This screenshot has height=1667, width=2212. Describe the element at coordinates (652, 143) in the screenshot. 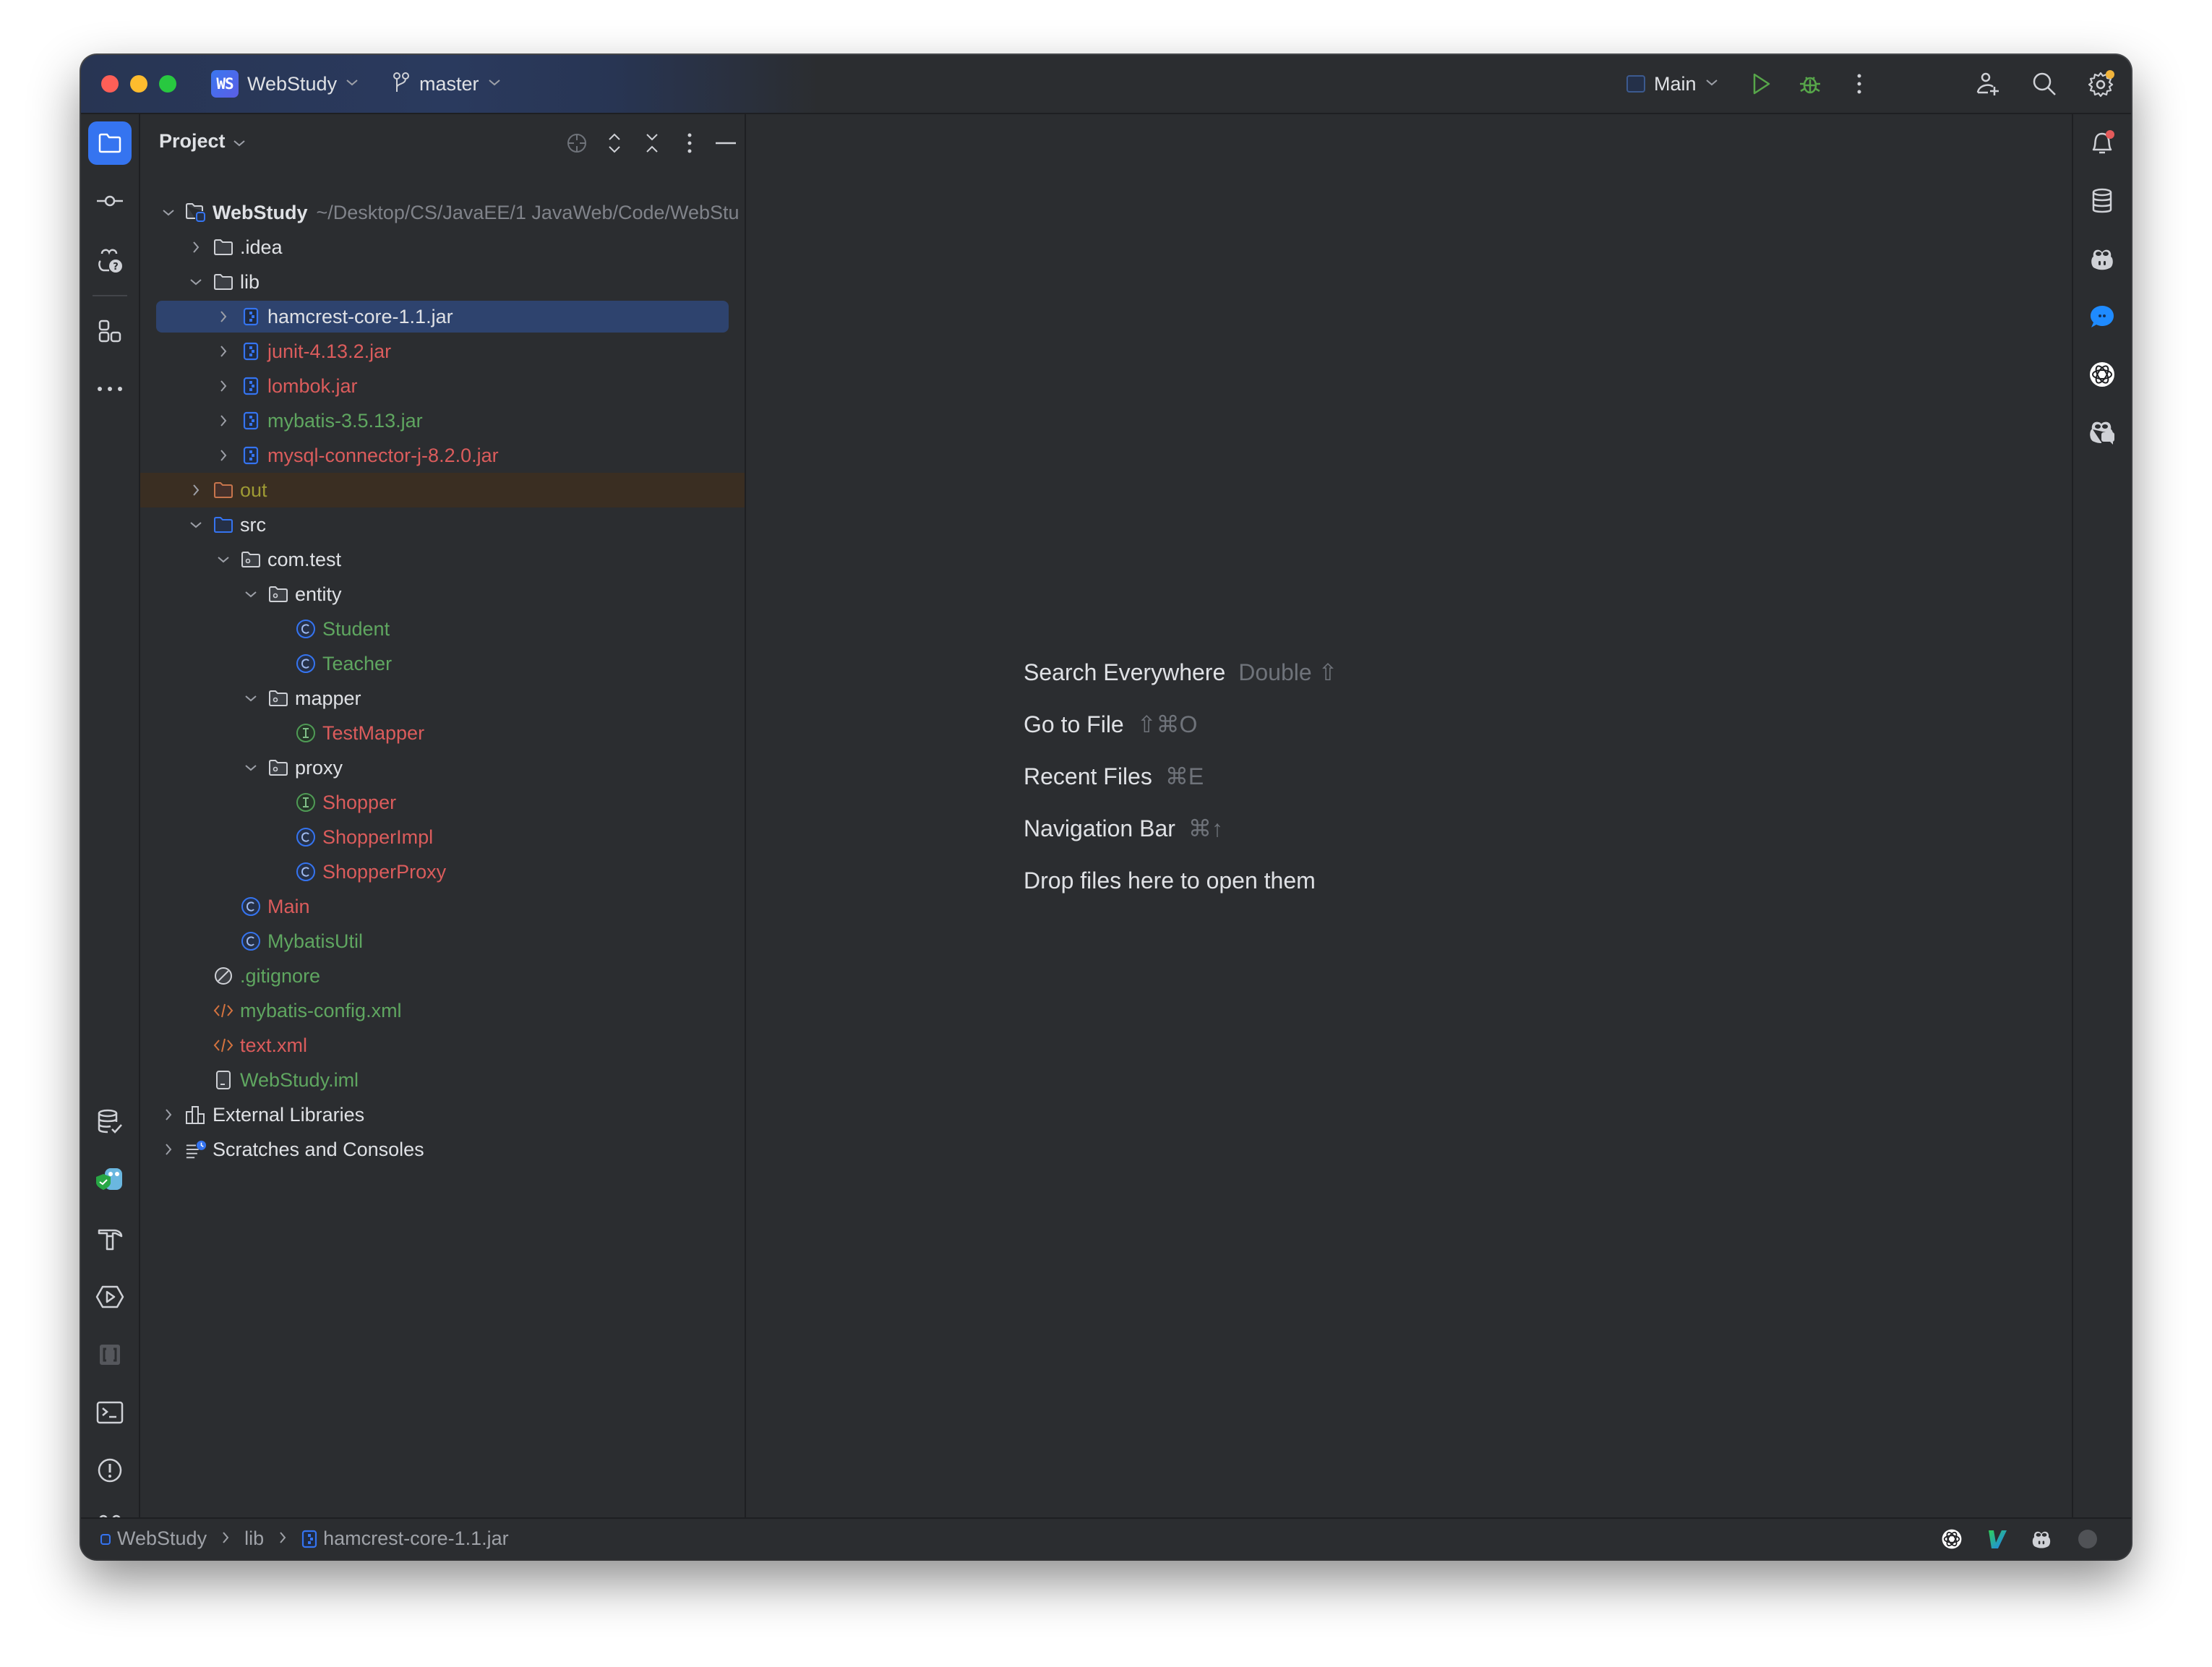

I see `collapse-all-button` at that location.